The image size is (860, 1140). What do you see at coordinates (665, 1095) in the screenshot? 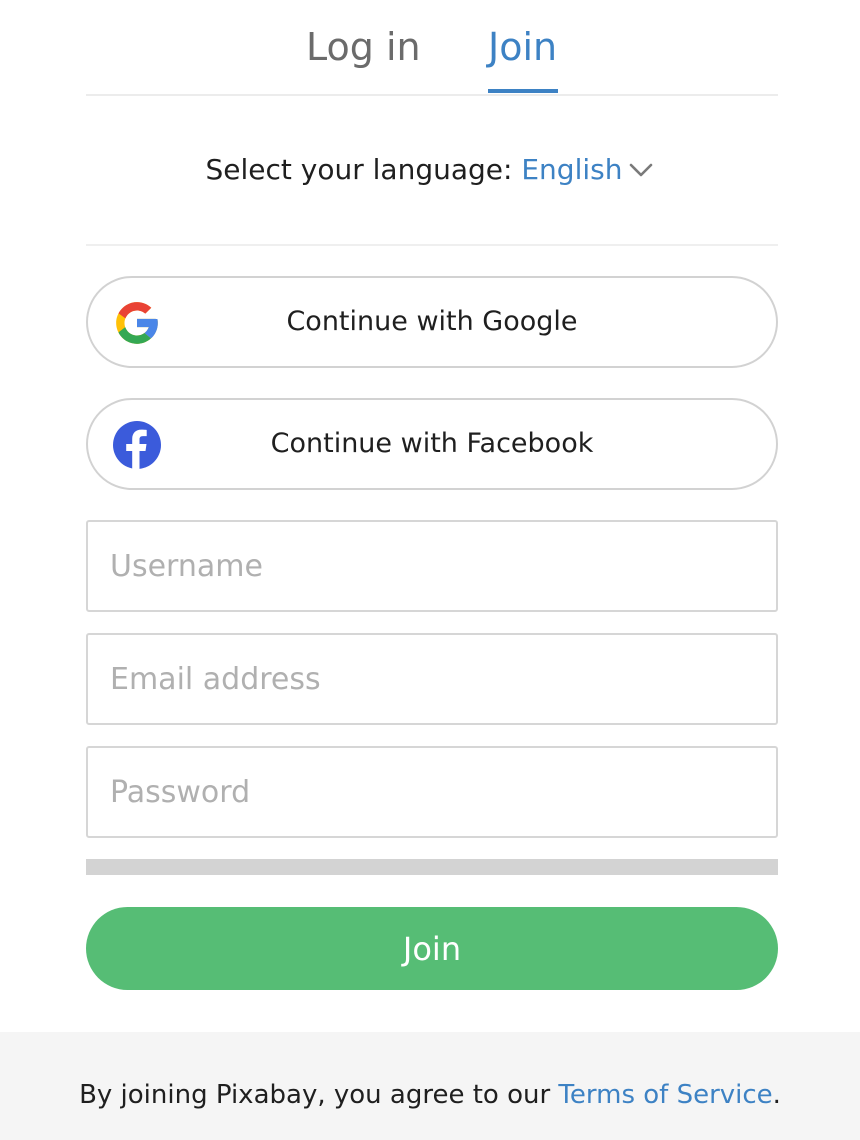
I see `terms-of-service-link: Terms of Service` at bounding box center [665, 1095].